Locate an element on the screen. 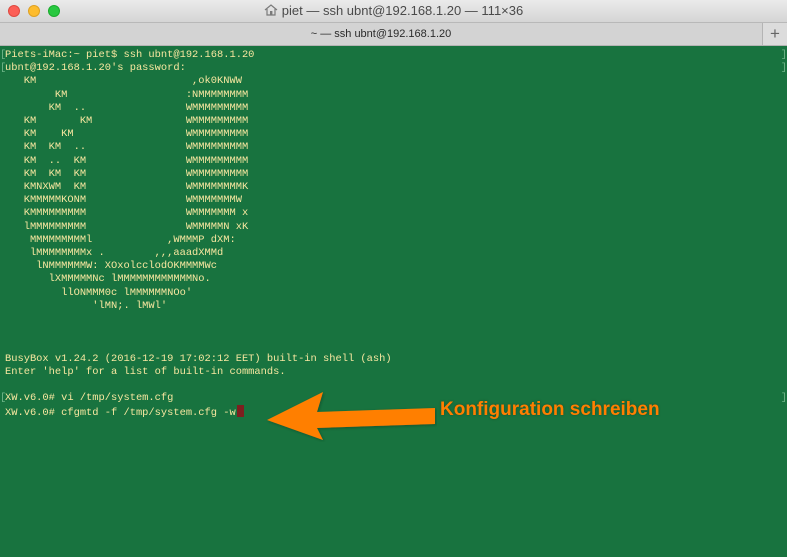 The image size is (787, 557). terminal-line: KM .. WMMMMMMMMM is located at coordinates (127, 107).